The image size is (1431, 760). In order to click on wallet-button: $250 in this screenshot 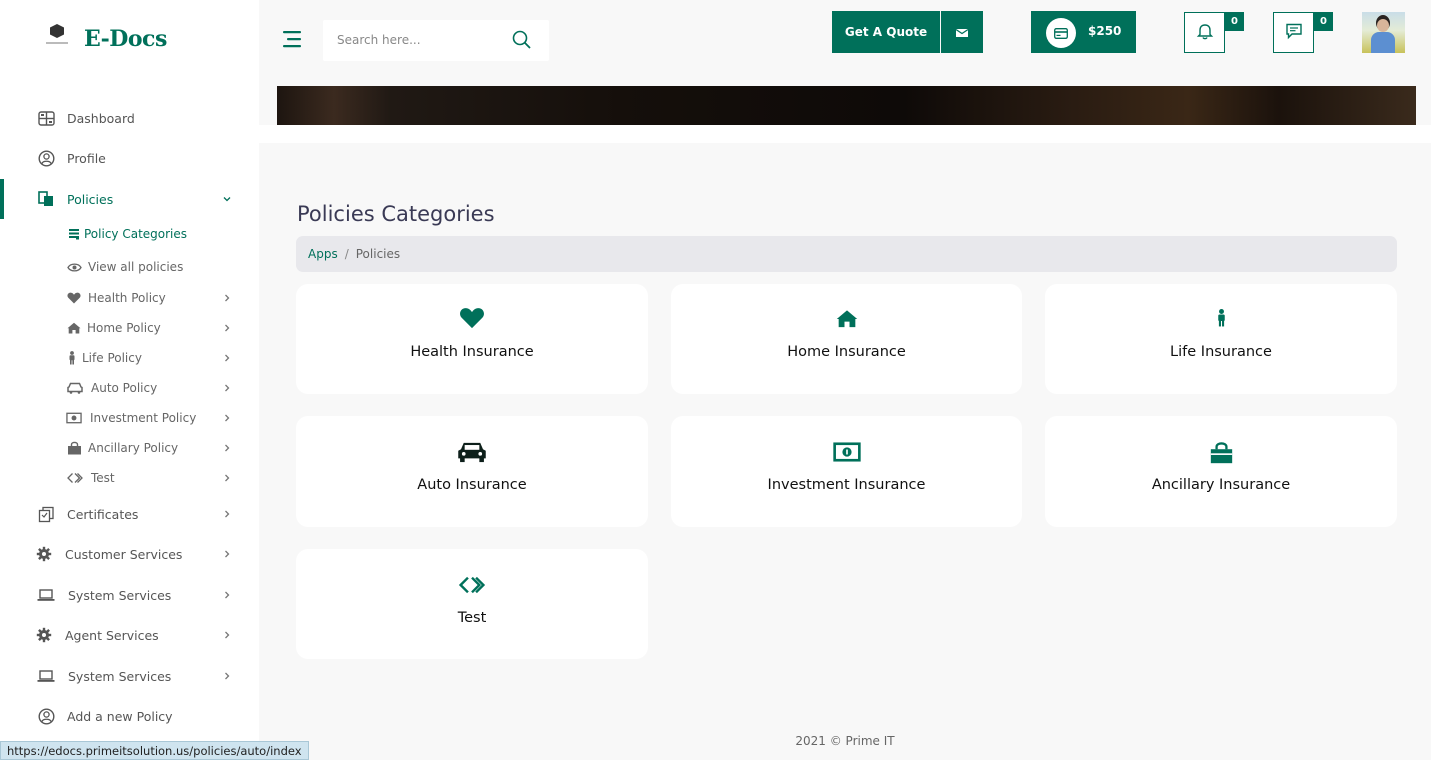, I will do `click(1083, 32)`.